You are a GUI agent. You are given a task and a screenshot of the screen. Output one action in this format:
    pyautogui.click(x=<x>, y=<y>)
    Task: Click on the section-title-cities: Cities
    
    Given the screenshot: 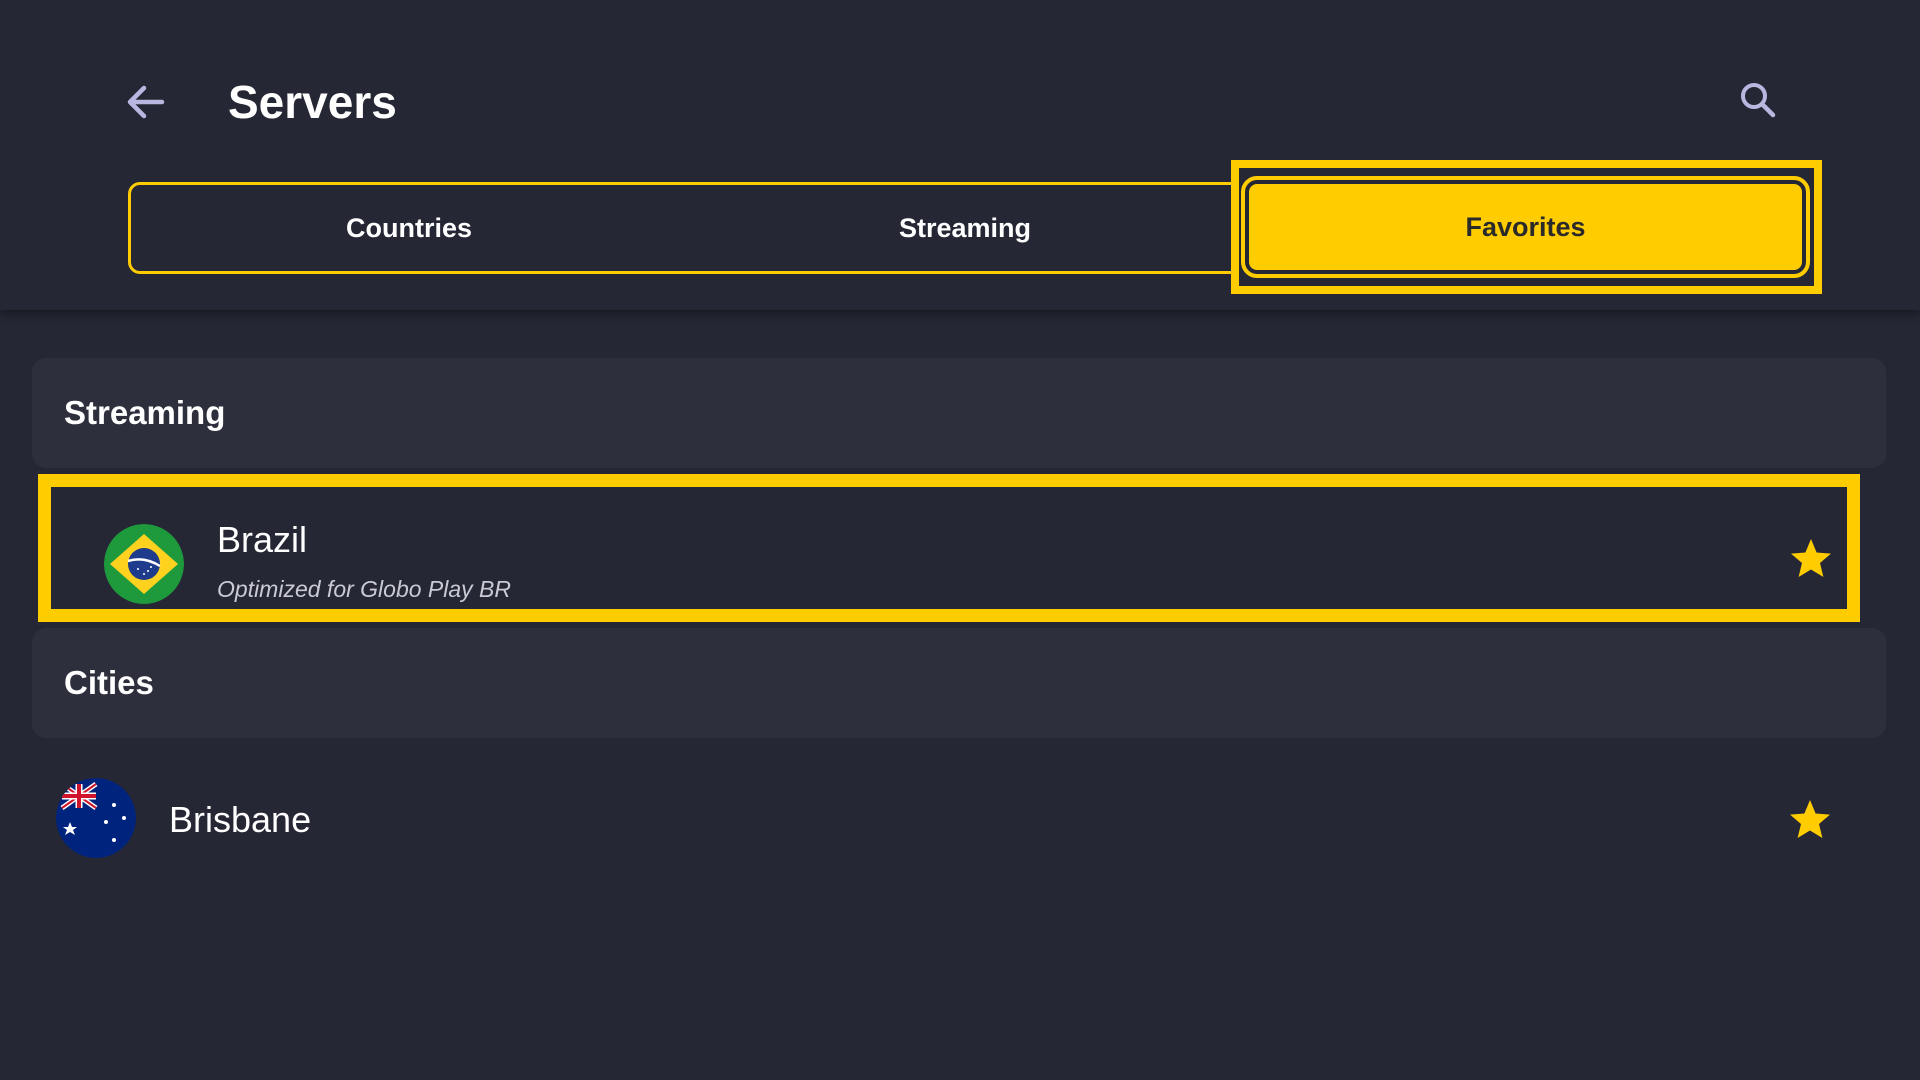 What is the action you would take?
    pyautogui.click(x=109, y=682)
    